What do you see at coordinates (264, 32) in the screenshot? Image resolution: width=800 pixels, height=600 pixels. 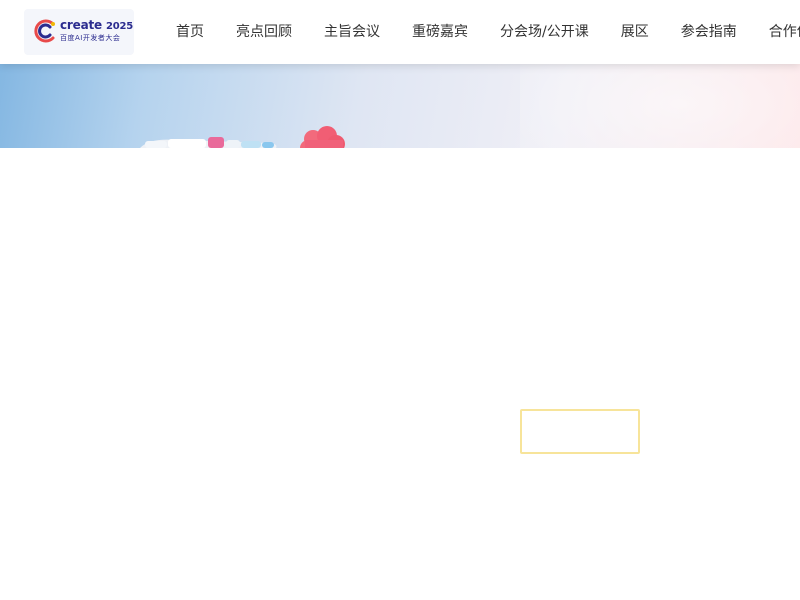 I see `nav-item-highlights: 亮点回顾` at bounding box center [264, 32].